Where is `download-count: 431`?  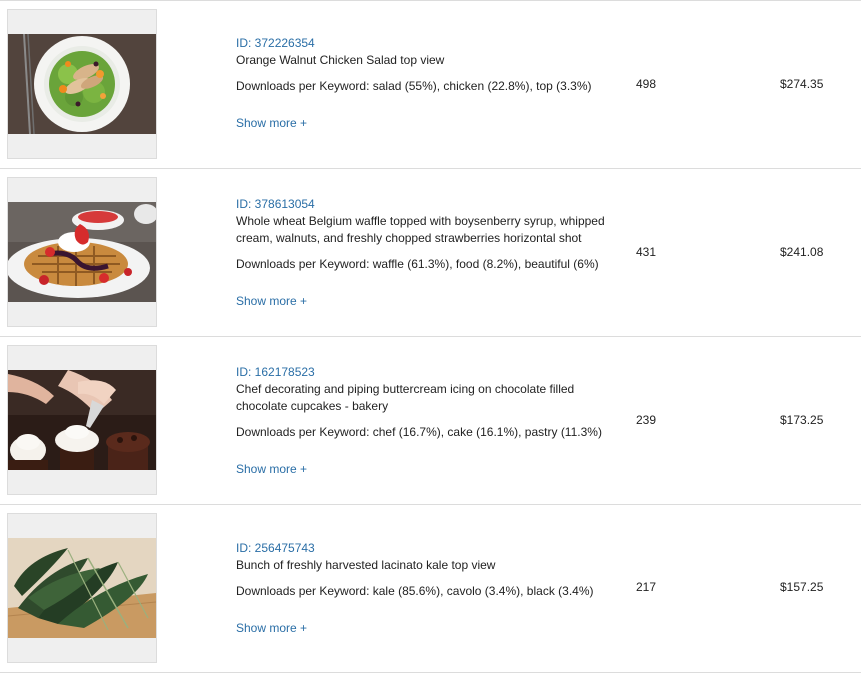 download-count: 431 is located at coordinates (646, 252).